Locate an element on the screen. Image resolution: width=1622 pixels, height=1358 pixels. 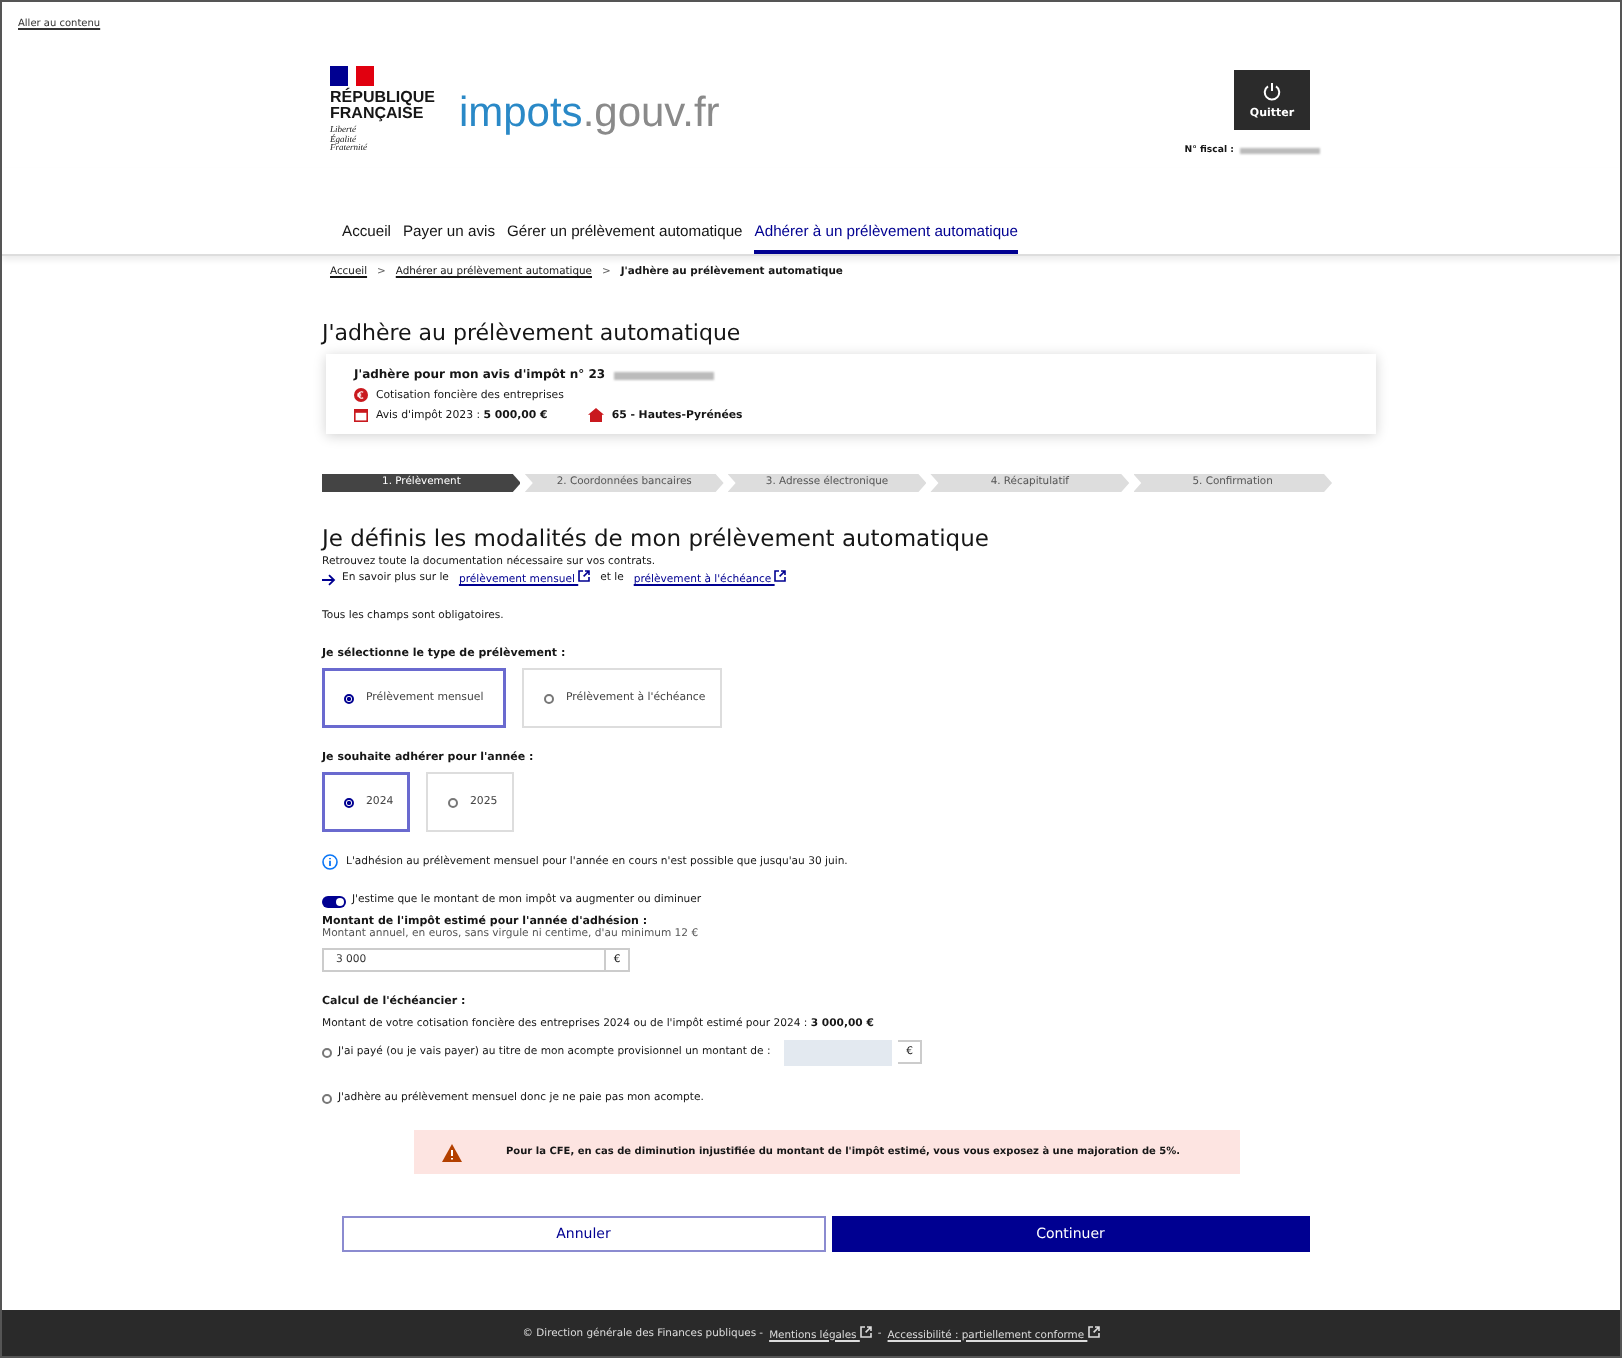
toggle-switch is located at coordinates (334, 901).